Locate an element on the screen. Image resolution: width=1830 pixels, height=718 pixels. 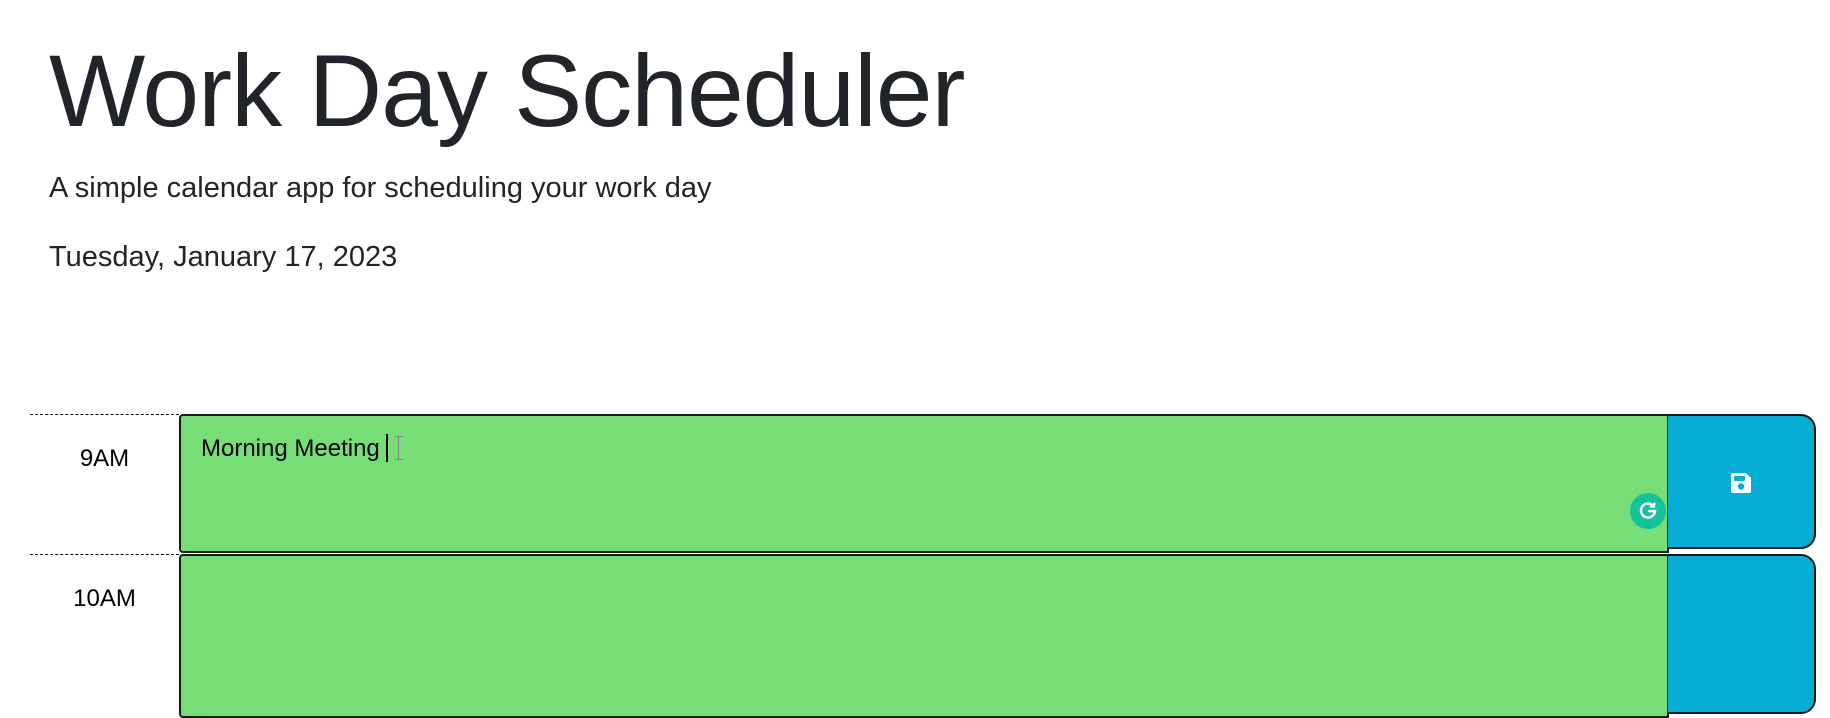
hour-label-cell: 10AM is located at coordinates (104, 624).